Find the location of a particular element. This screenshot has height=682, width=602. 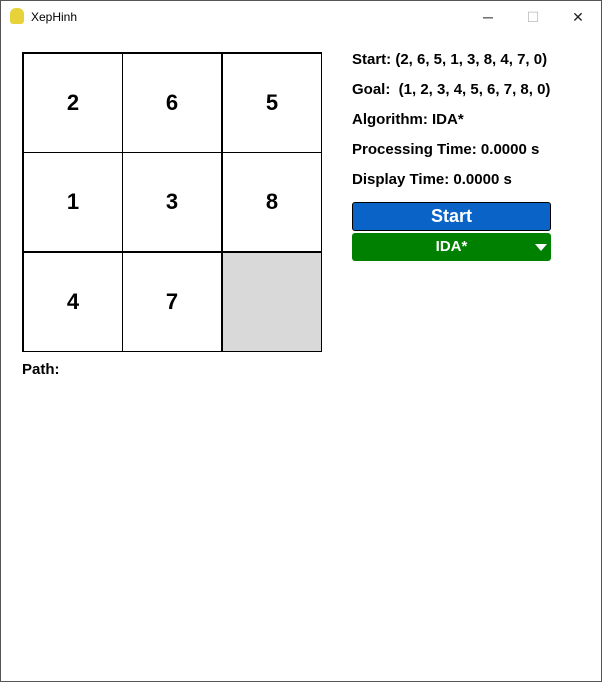

start-button: Start is located at coordinates (451, 216).